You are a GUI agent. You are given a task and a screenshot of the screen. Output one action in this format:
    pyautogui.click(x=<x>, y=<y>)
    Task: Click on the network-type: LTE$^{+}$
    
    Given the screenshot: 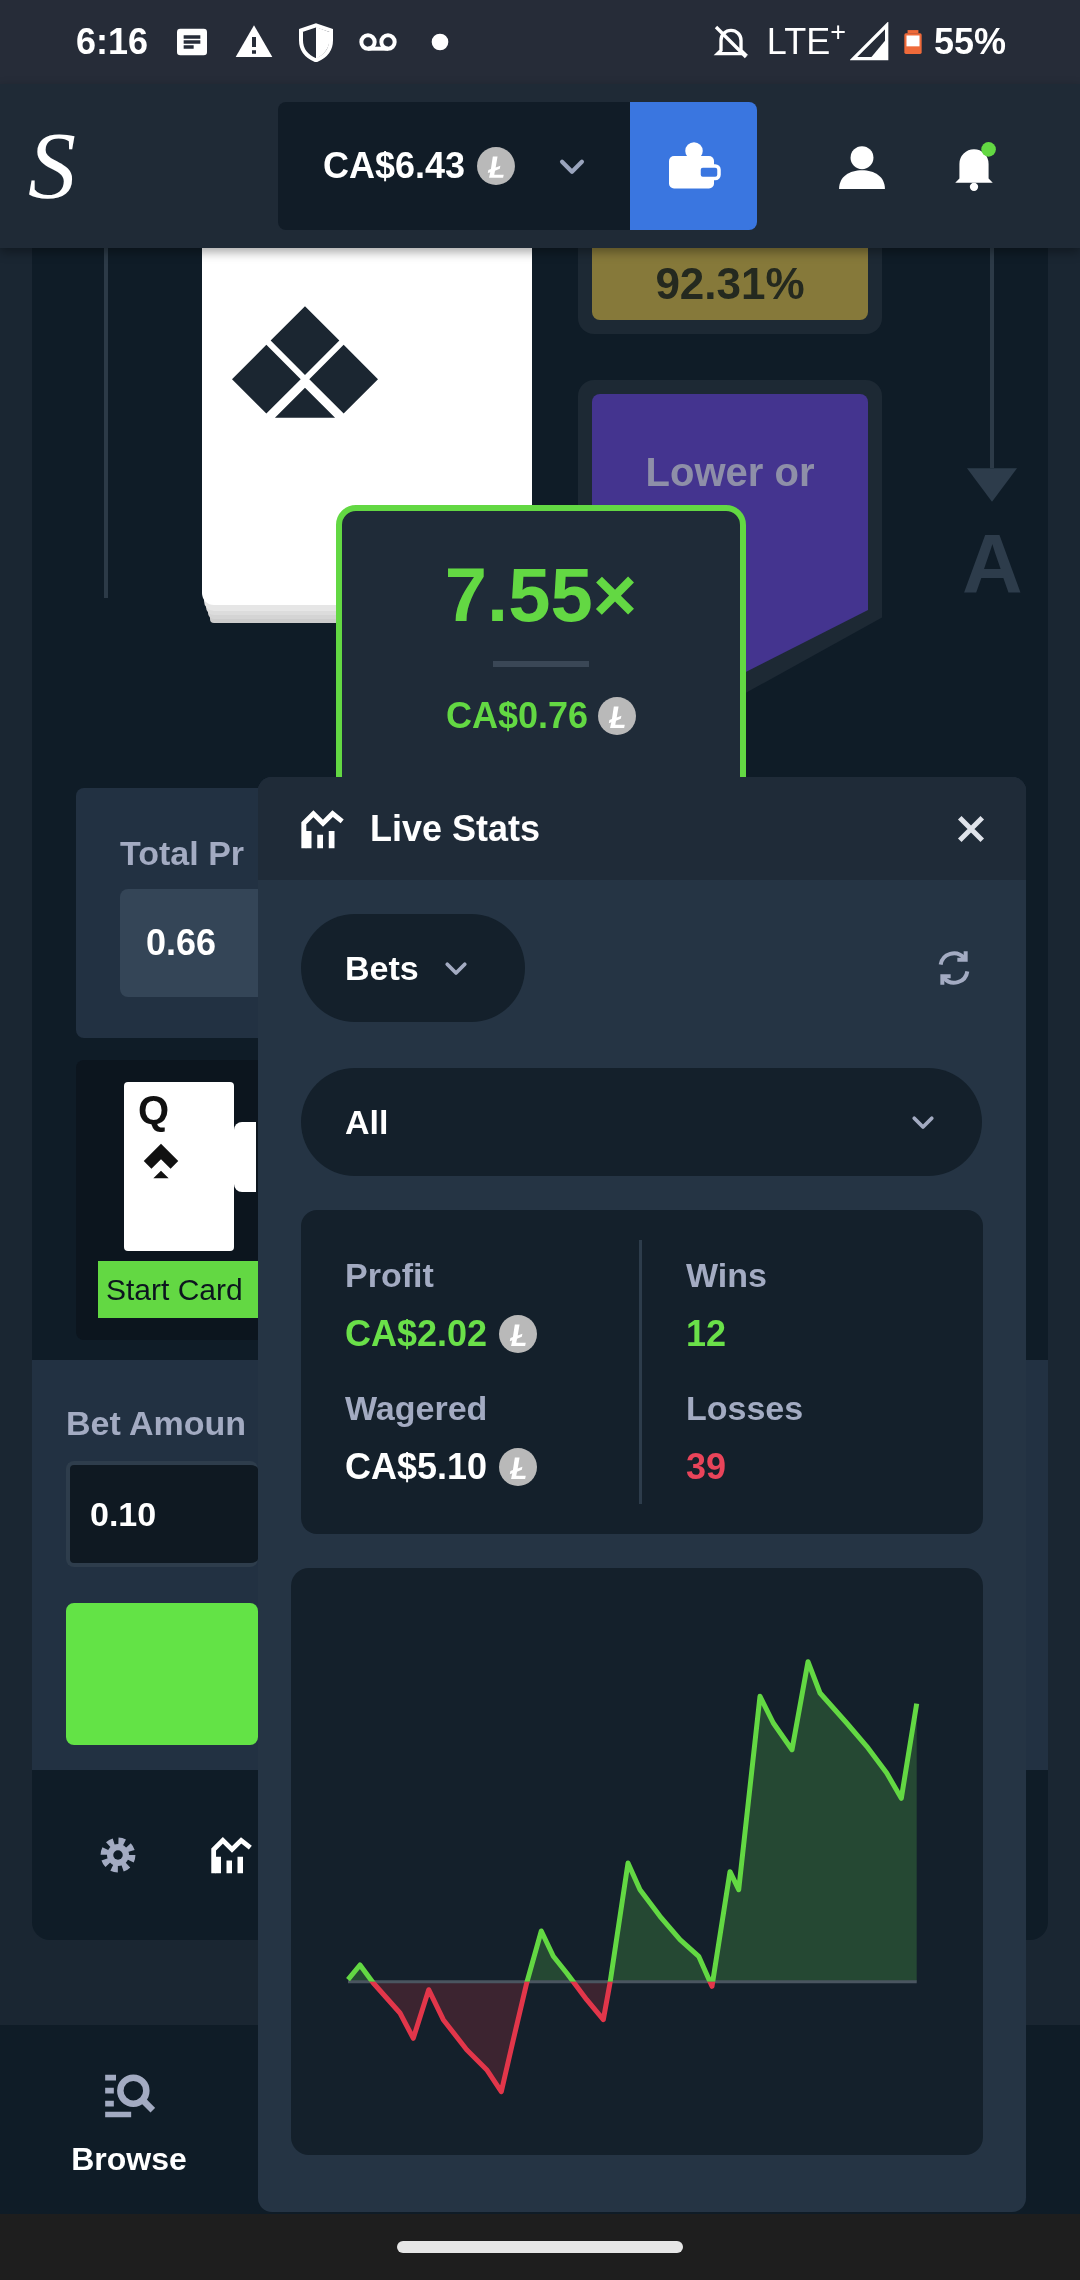 What is the action you would take?
    pyautogui.click(x=806, y=39)
    